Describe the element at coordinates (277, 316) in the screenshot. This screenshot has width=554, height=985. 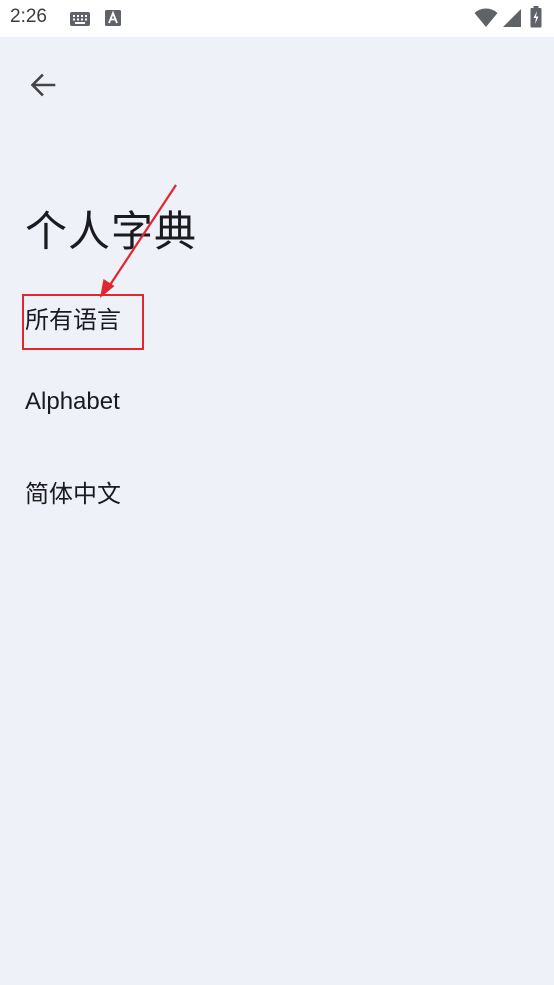
I see `list-item-all-languages: 所有语言` at that location.